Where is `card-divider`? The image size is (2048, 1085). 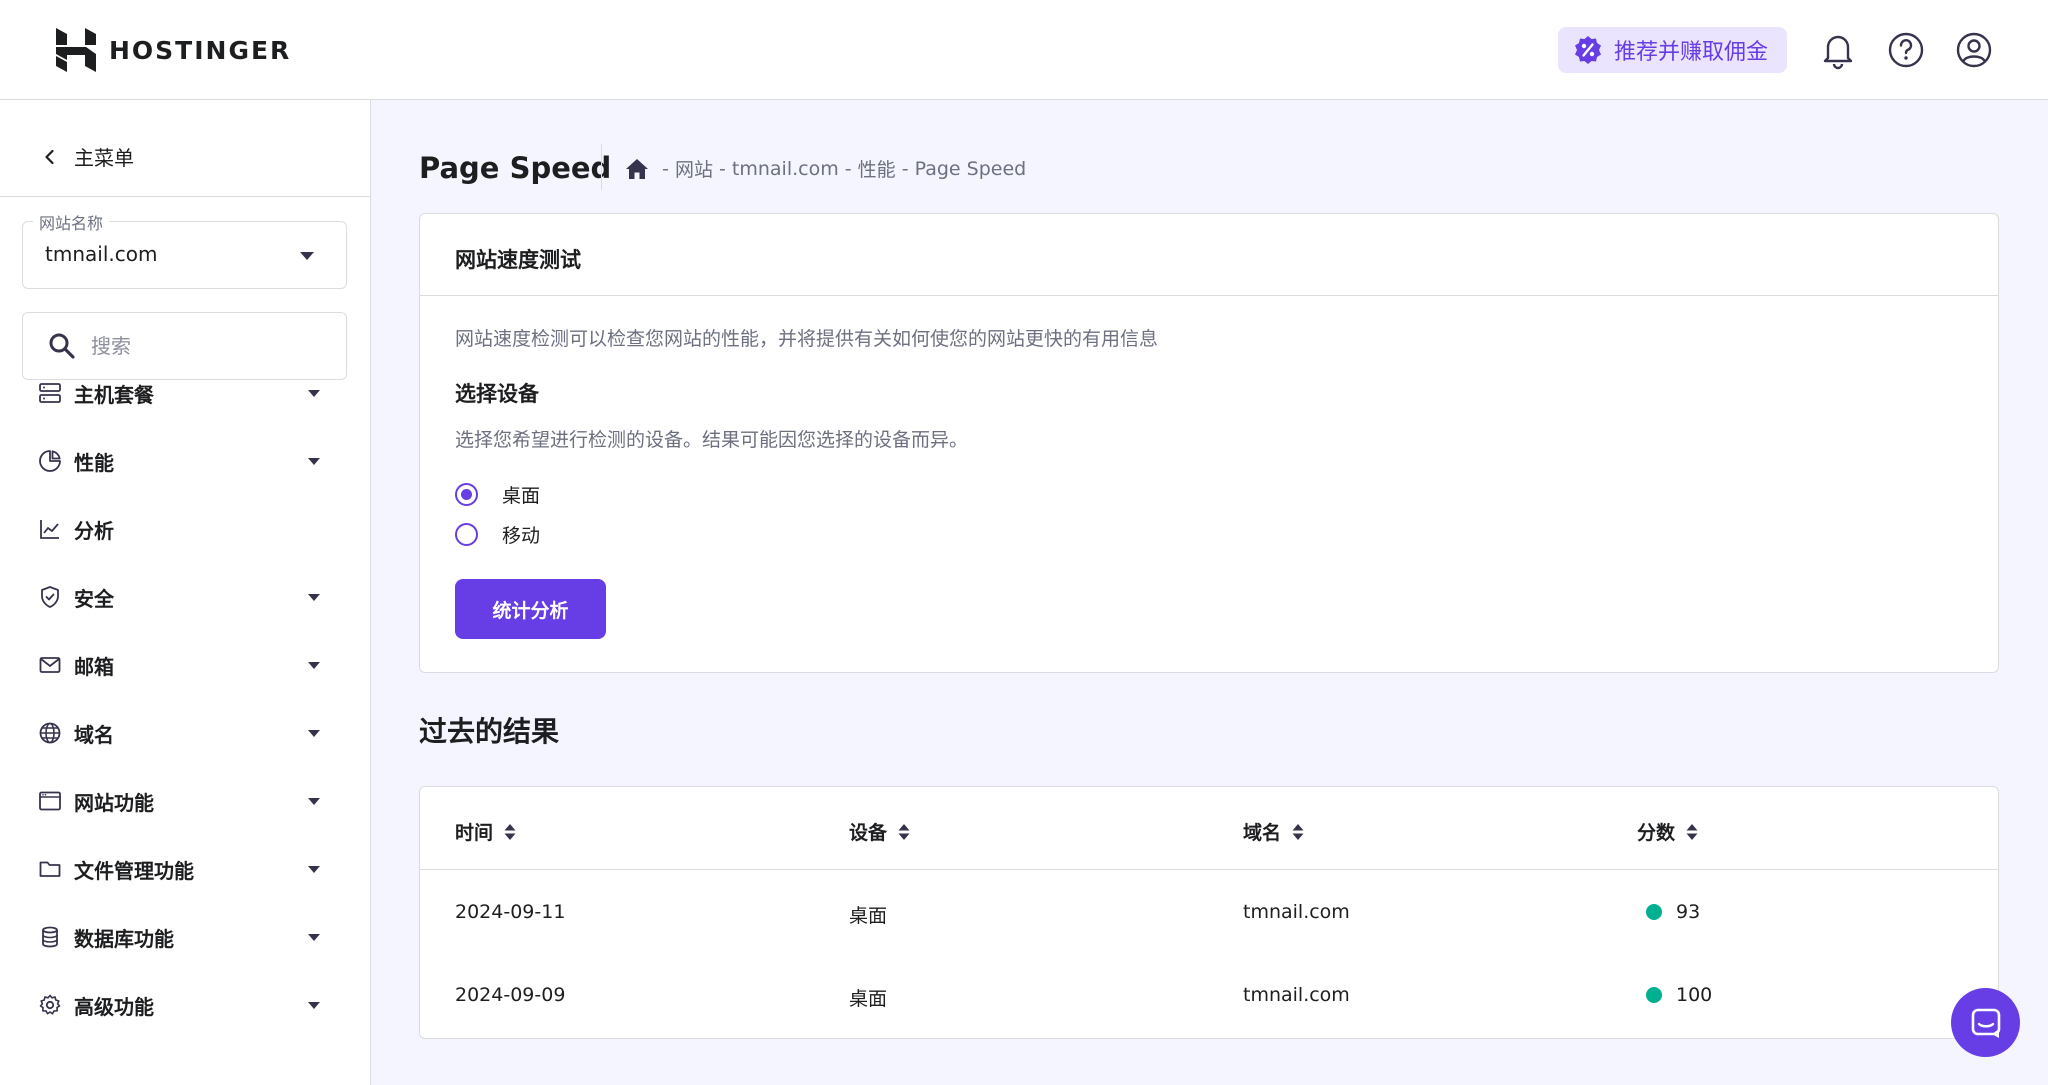 card-divider is located at coordinates (1209, 295).